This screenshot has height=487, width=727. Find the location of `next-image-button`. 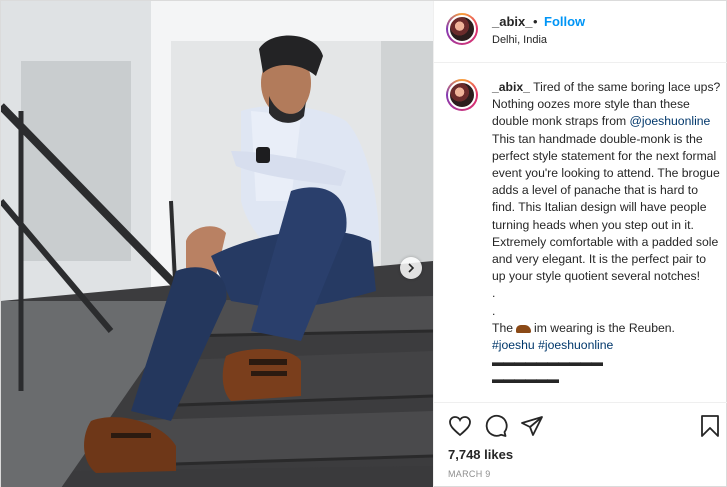

next-image-button is located at coordinates (411, 268).